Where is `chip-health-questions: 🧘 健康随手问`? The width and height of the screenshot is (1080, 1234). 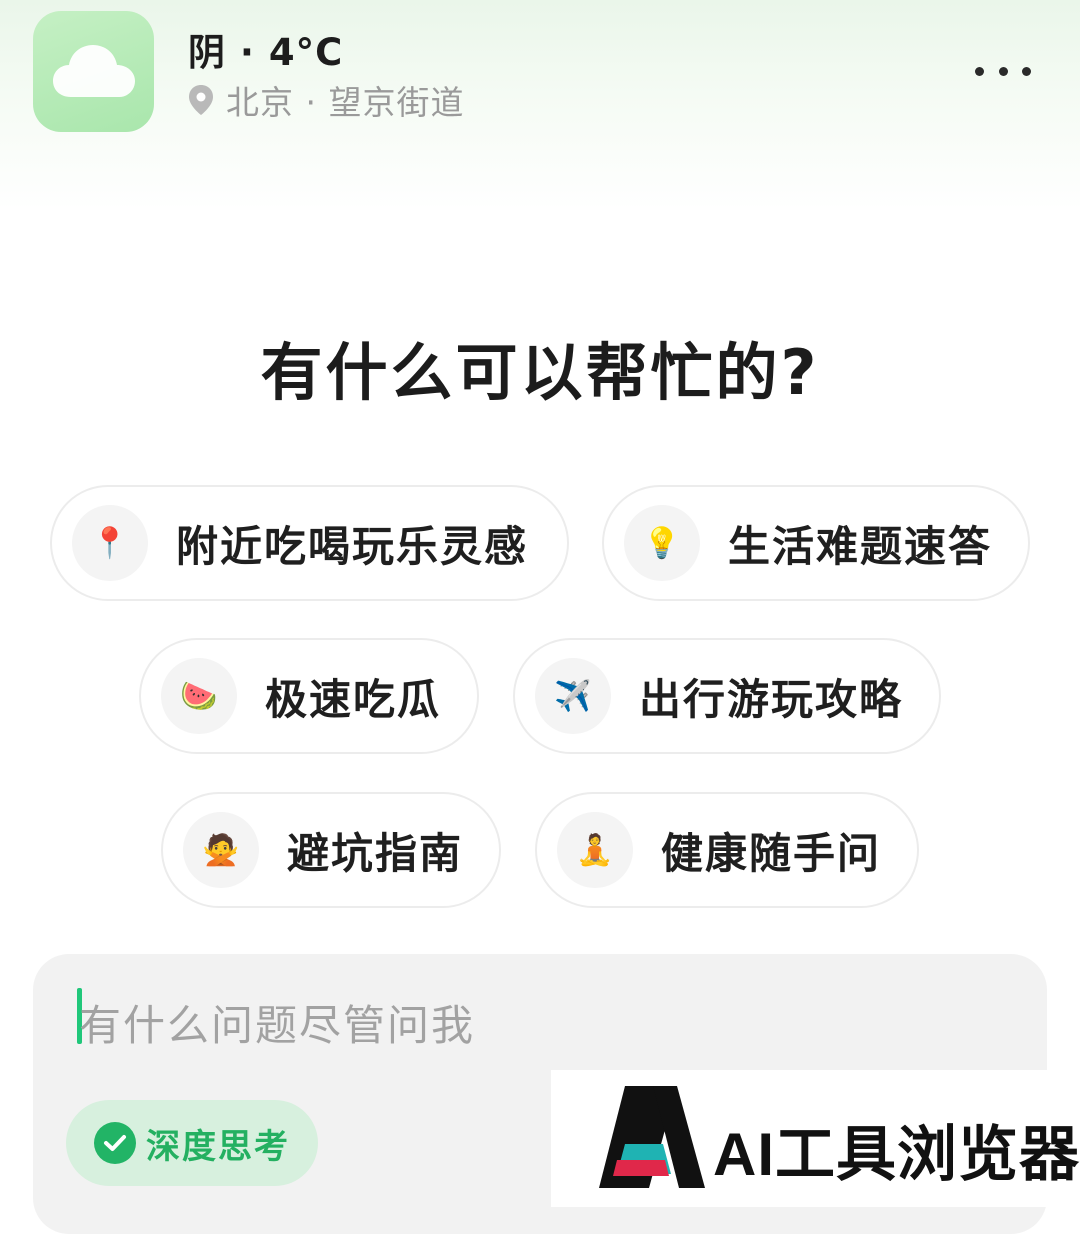
chip-health-questions: 🧘 健康随手问 is located at coordinates (727, 850).